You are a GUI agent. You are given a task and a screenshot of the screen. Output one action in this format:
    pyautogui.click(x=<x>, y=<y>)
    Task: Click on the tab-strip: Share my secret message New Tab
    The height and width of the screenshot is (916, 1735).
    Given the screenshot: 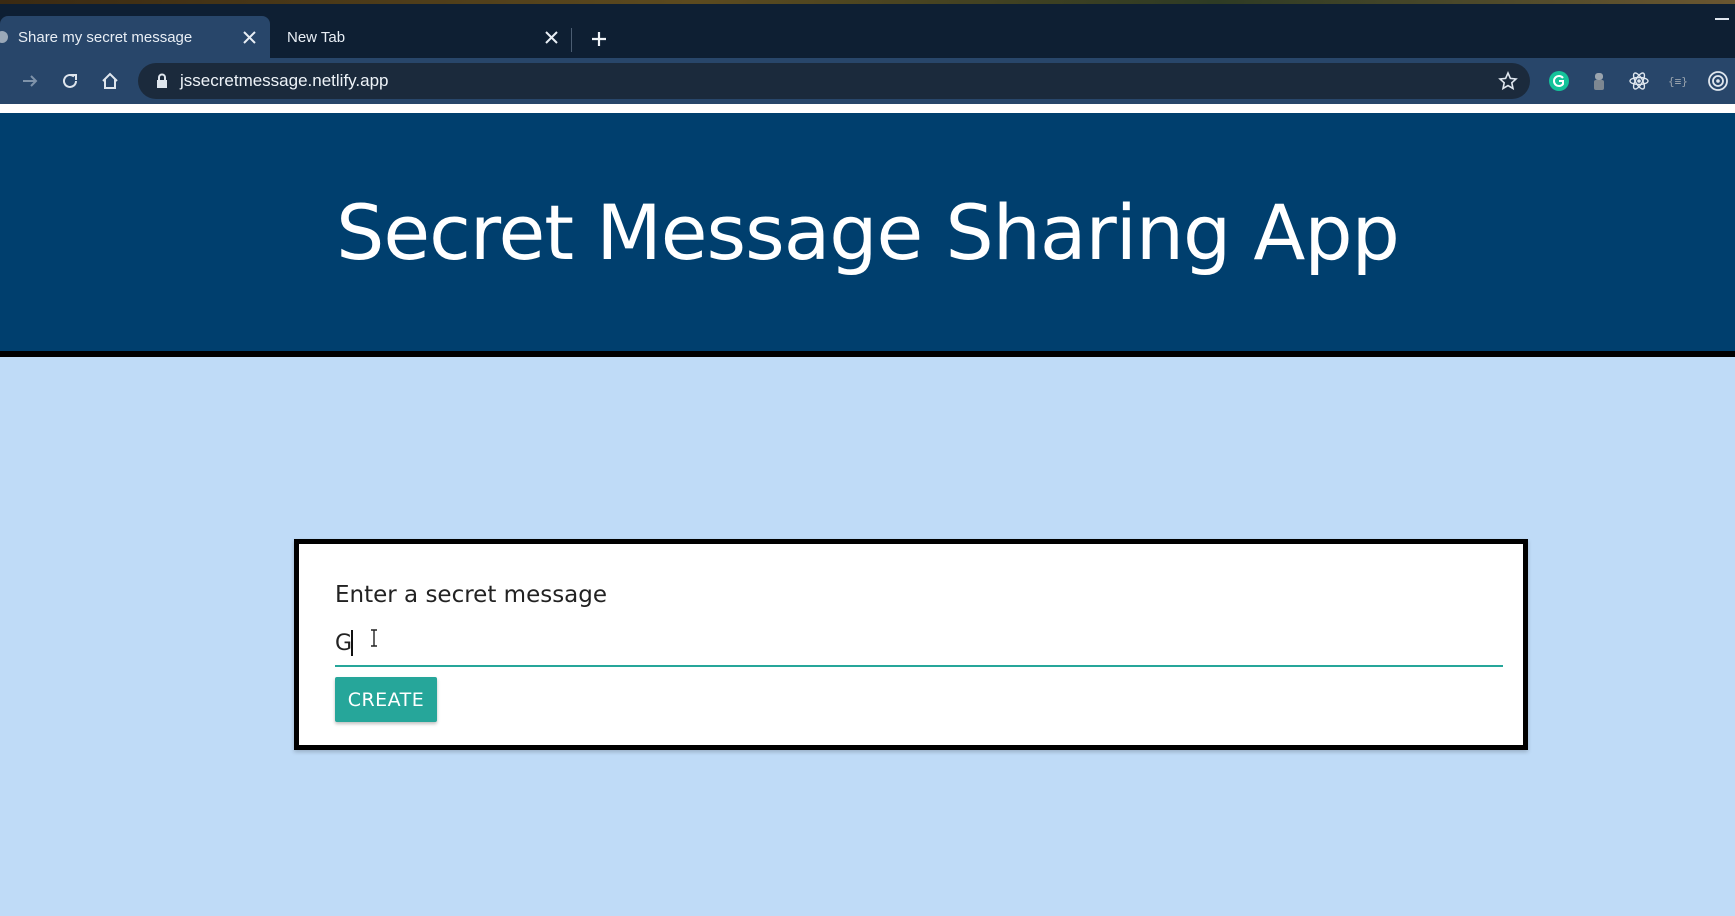 What is the action you would take?
    pyautogui.click(x=867, y=31)
    